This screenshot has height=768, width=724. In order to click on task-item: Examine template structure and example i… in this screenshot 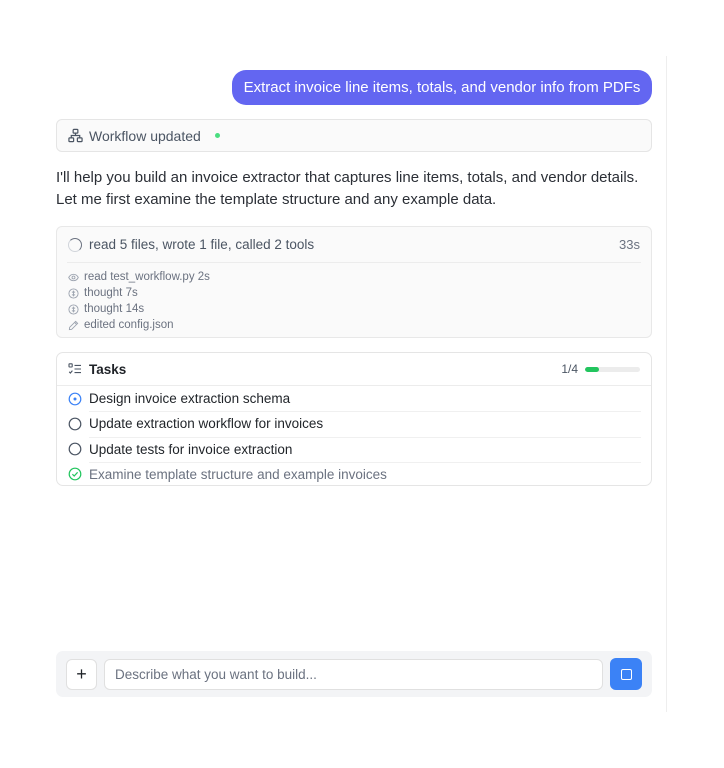, I will do `click(354, 474)`.